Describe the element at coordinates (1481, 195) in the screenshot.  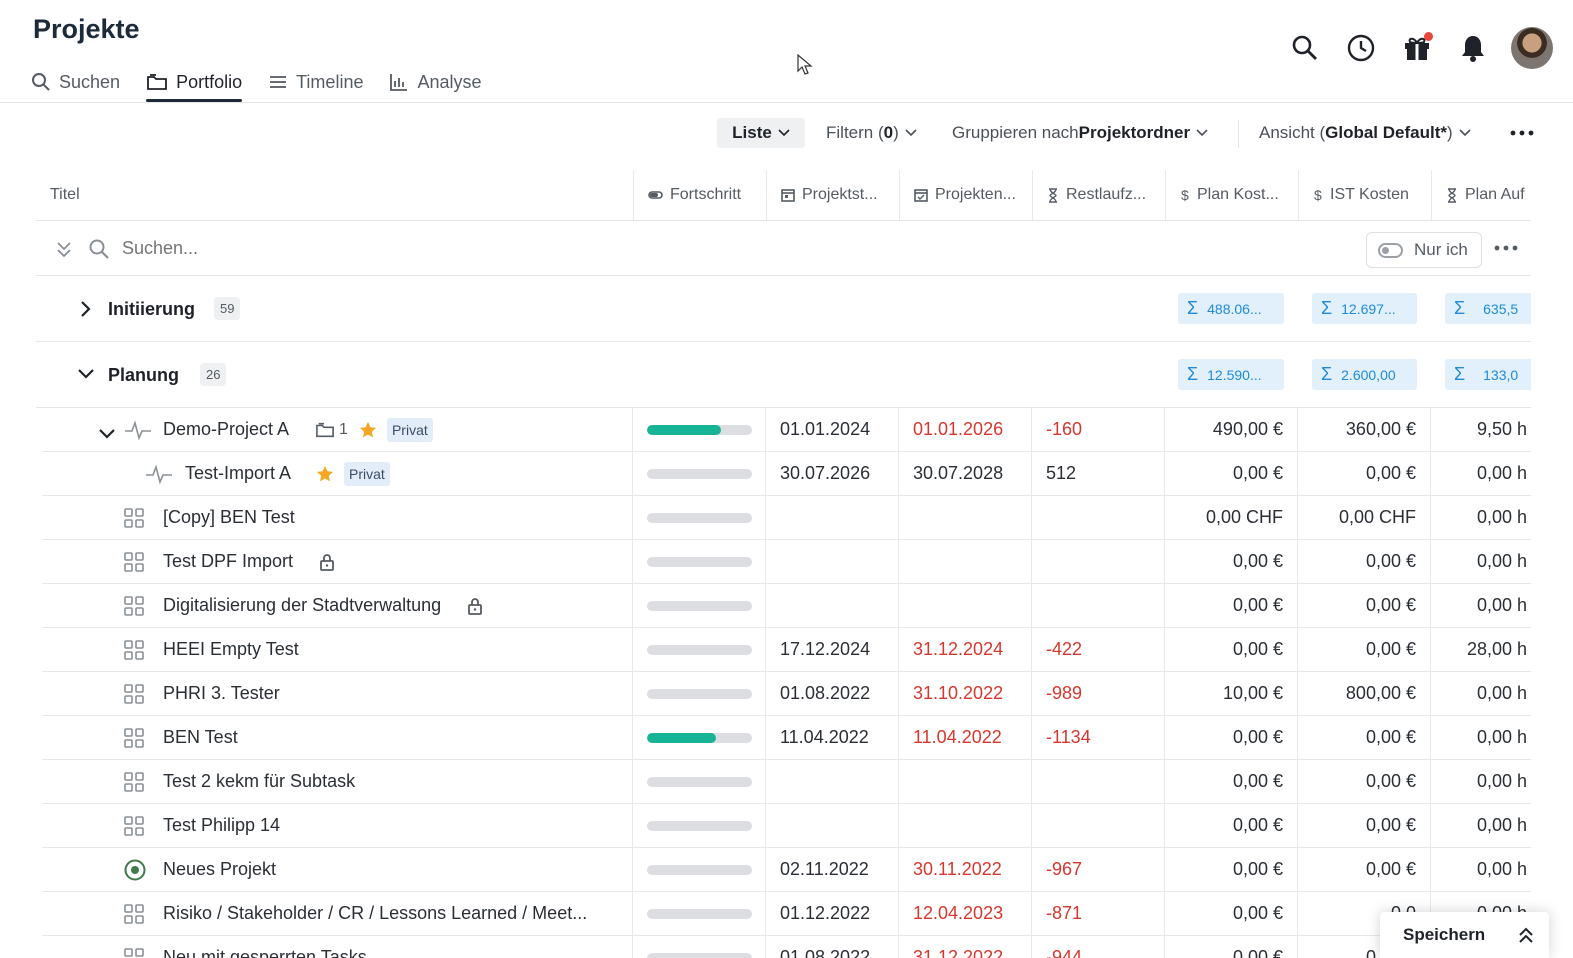
I see `column-header-plan-effort: Plan Auf` at that location.